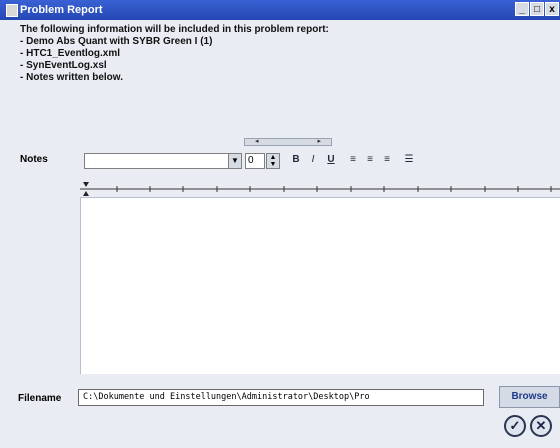  I want to click on font-size-spinner: ▲ ▼, so click(273, 161).